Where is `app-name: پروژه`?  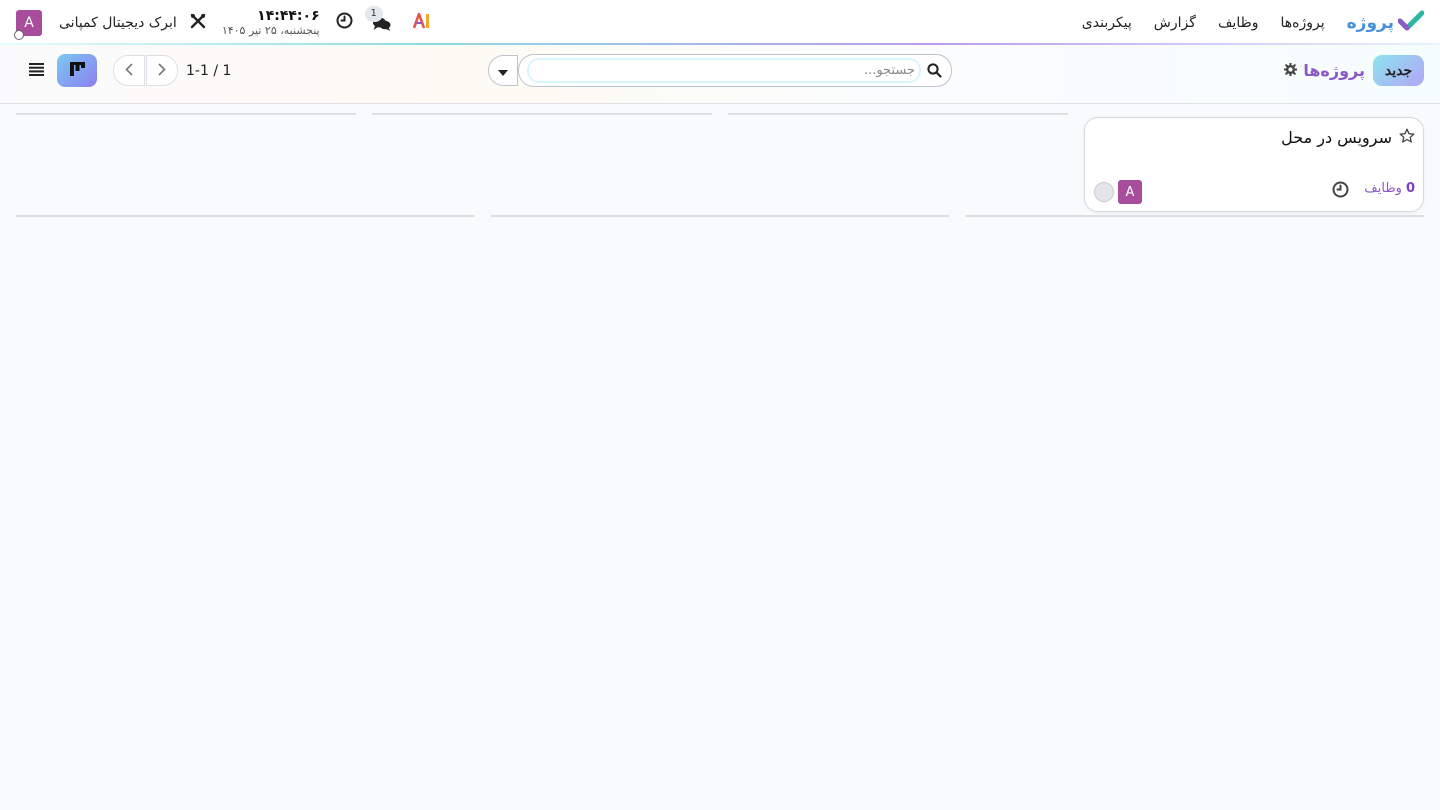 app-name: پروژه is located at coordinates (1370, 22).